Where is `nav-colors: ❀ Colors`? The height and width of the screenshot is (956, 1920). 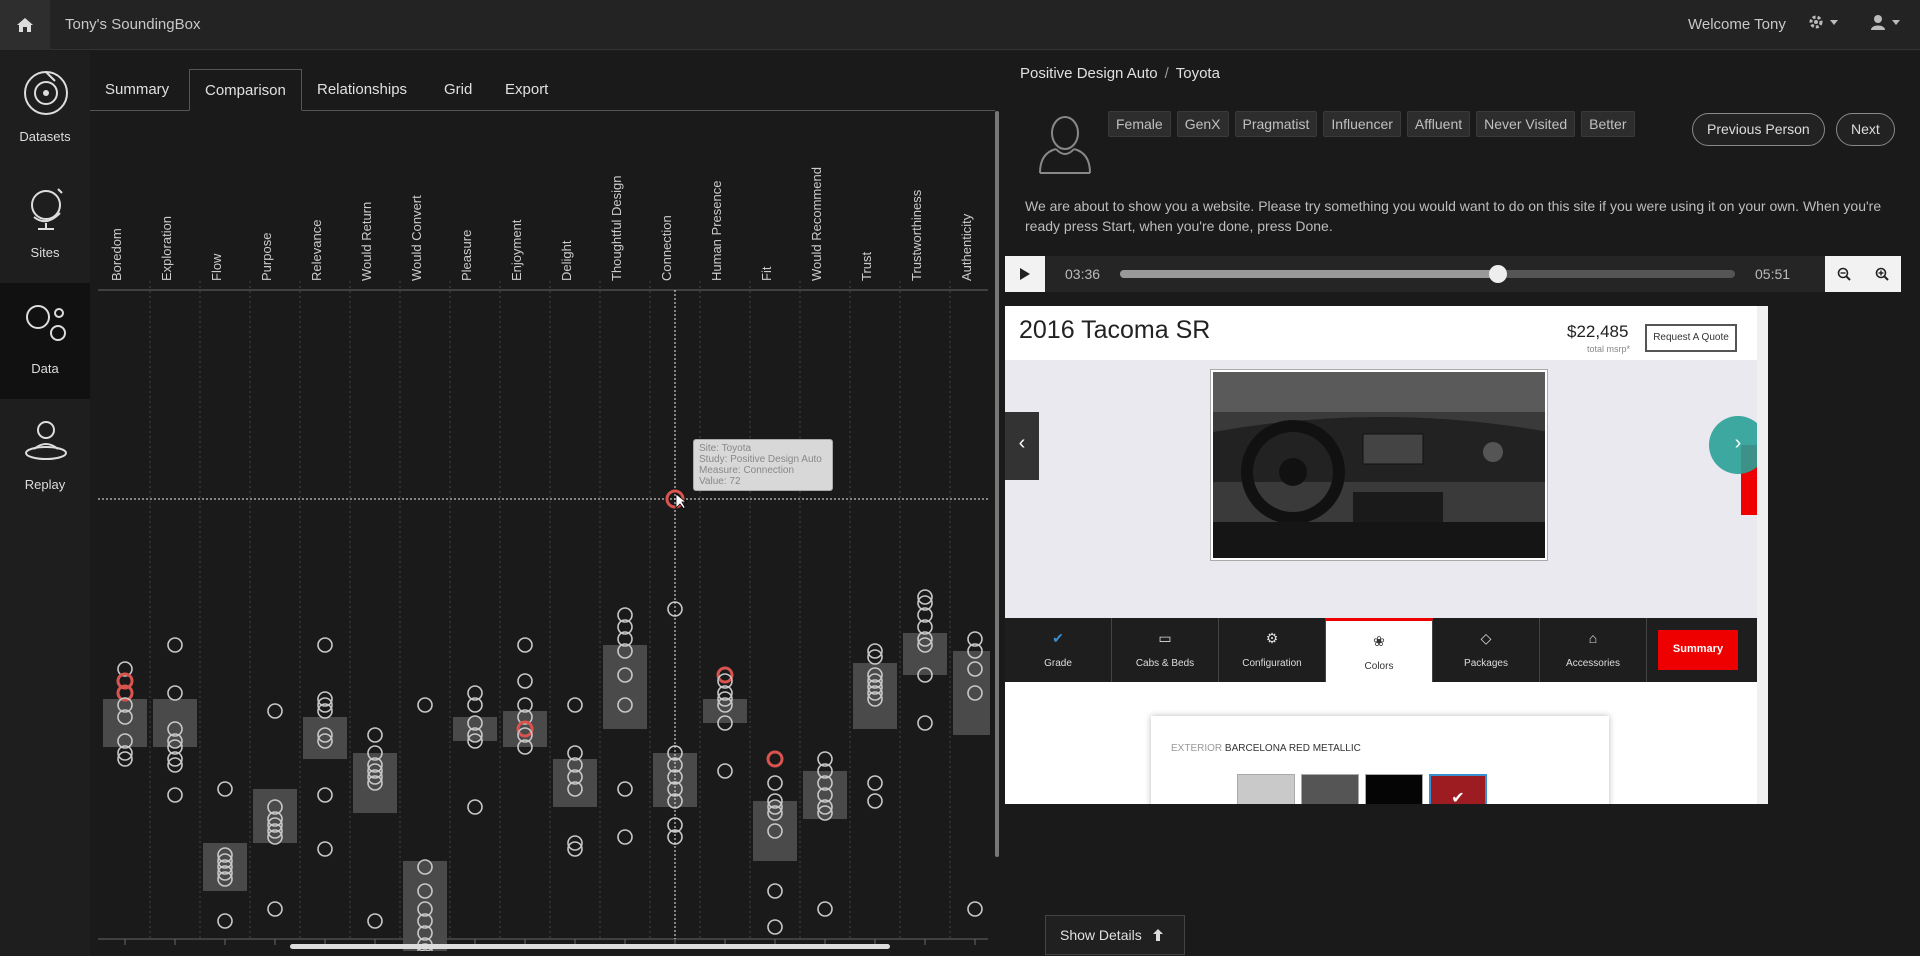
nav-colors: ❀ Colors is located at coordinates (1379, 650).